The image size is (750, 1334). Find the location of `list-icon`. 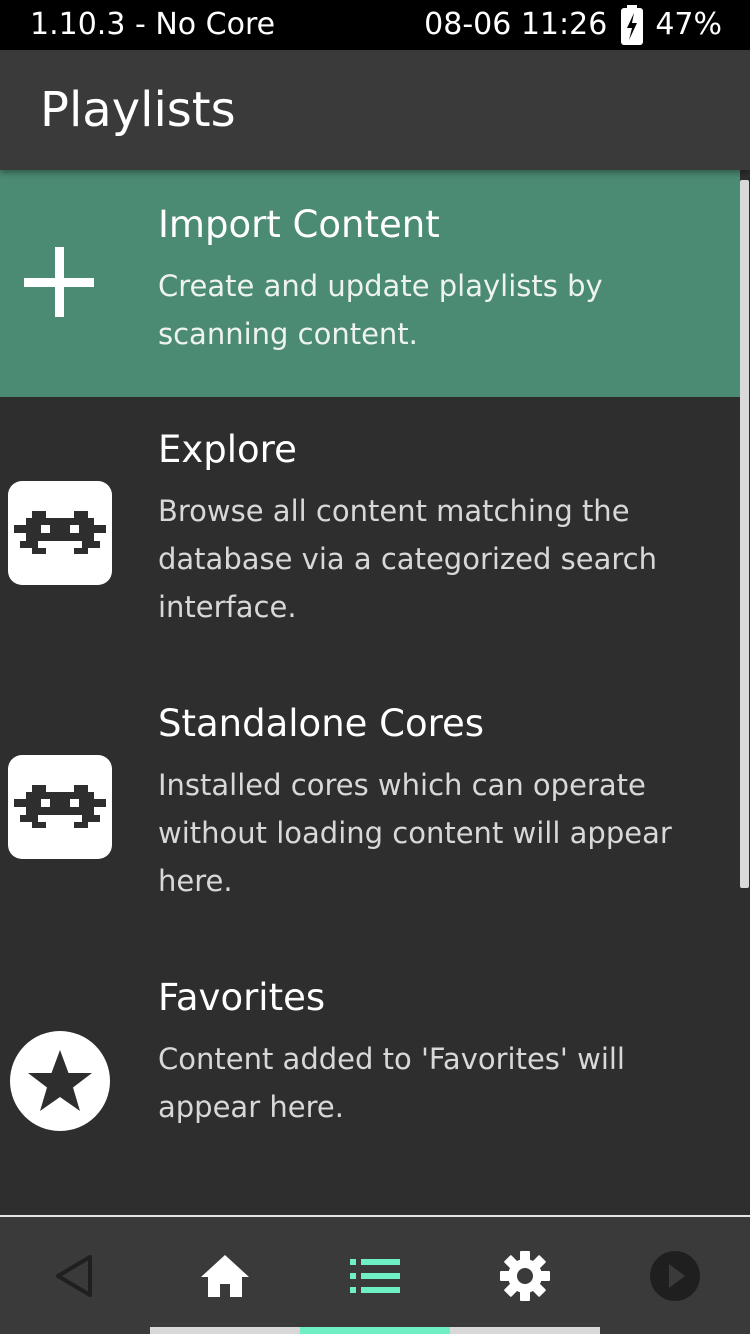

list-icon is located at coordinates (375, 1275).